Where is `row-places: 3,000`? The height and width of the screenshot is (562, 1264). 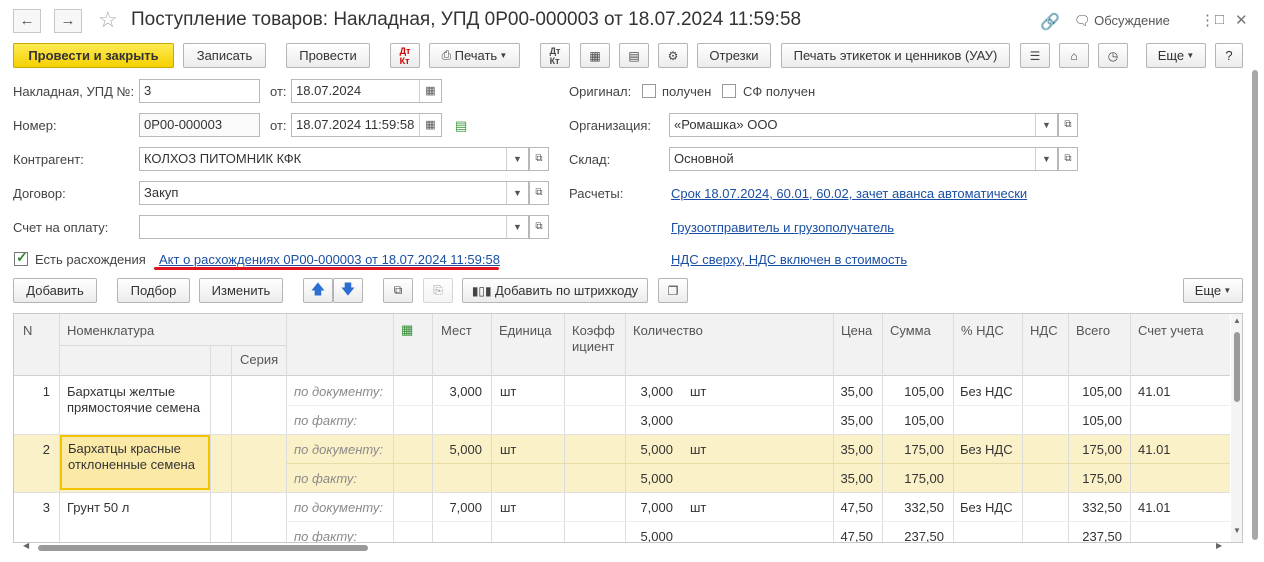
row-places: 3,000 is located at coordinates (457, 391).